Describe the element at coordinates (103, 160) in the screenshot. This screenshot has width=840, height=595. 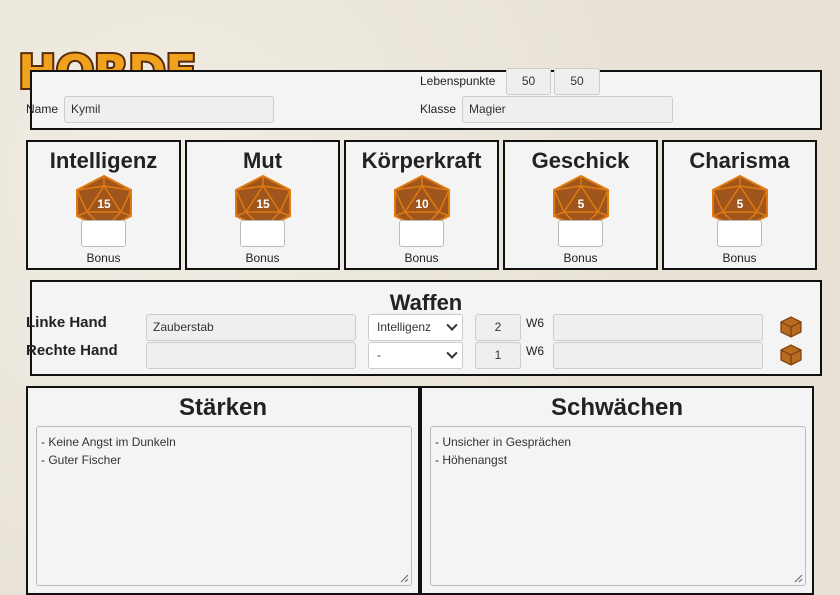
I see `stat-title: Intelligenz` at that location.